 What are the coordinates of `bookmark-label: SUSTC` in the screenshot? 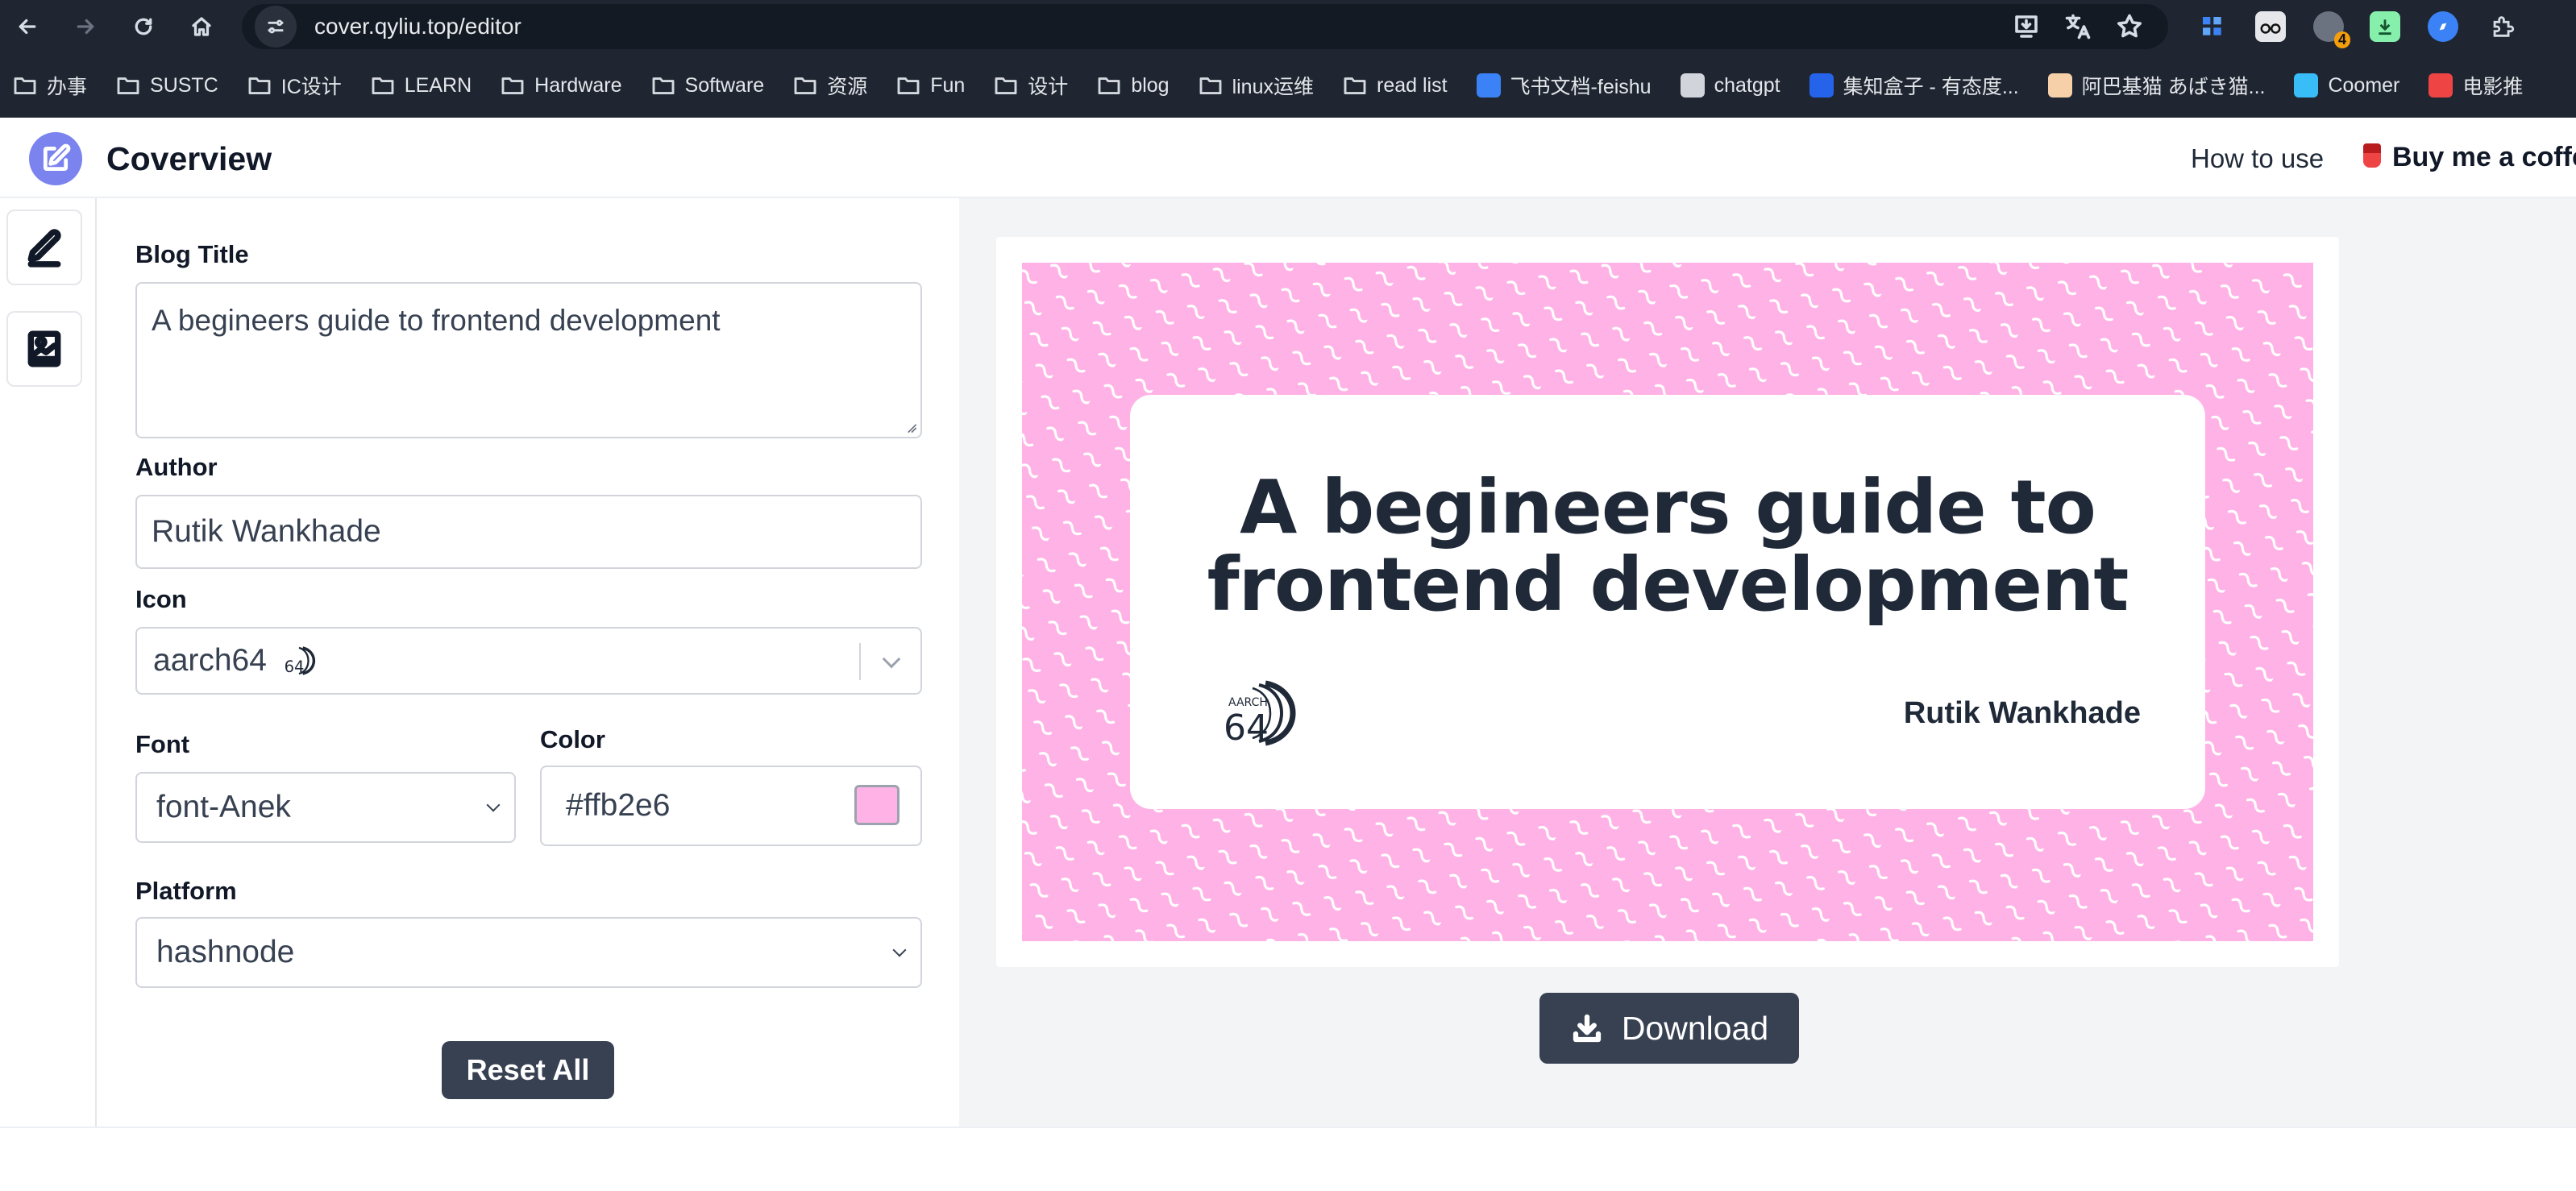 It's located at (184, 85).